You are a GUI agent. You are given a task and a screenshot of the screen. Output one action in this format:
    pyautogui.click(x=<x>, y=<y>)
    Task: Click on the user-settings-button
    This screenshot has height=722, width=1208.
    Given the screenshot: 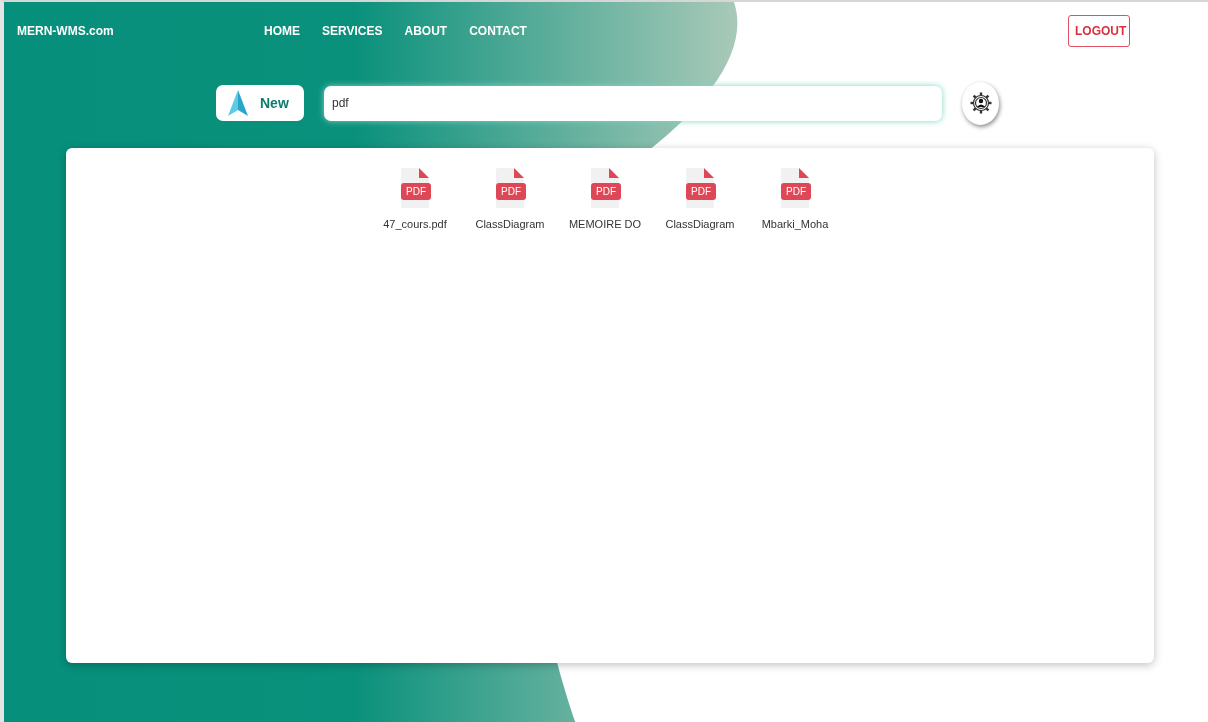 What is the action you would take?
    pyautogui.click(x=980, y=103)
    